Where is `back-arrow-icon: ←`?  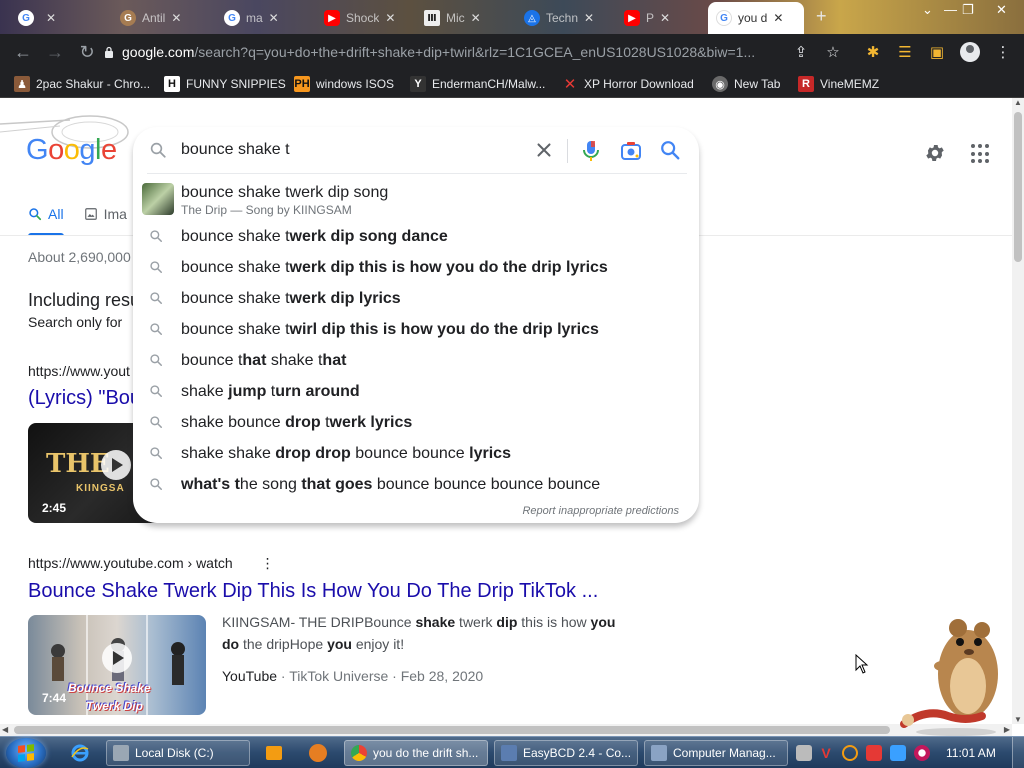
back-arrow-icon: ← is located at coordinates (23, 52).